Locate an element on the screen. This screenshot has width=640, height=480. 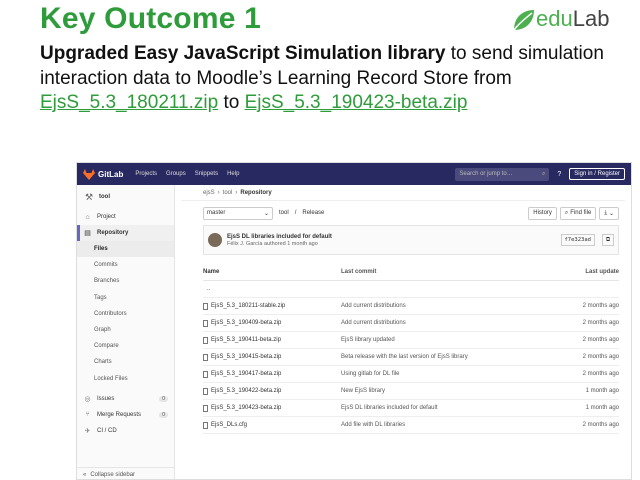
file-name: EjsS_5.3_190411-beta.zip is located at coordinates (246, 340).